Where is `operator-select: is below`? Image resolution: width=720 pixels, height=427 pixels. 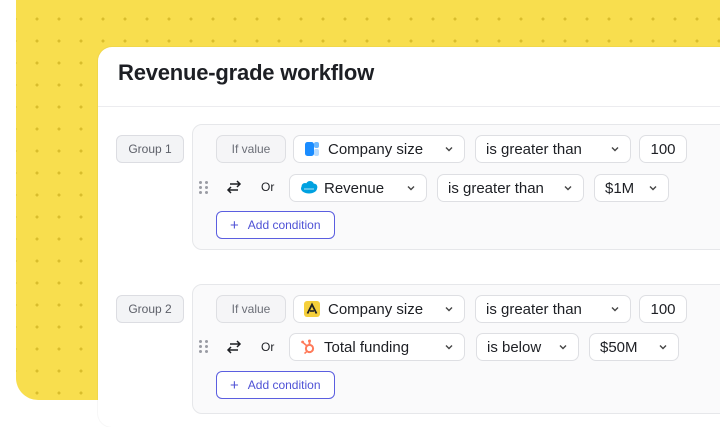 operator-select: is below is located at coordinates (527, 347).